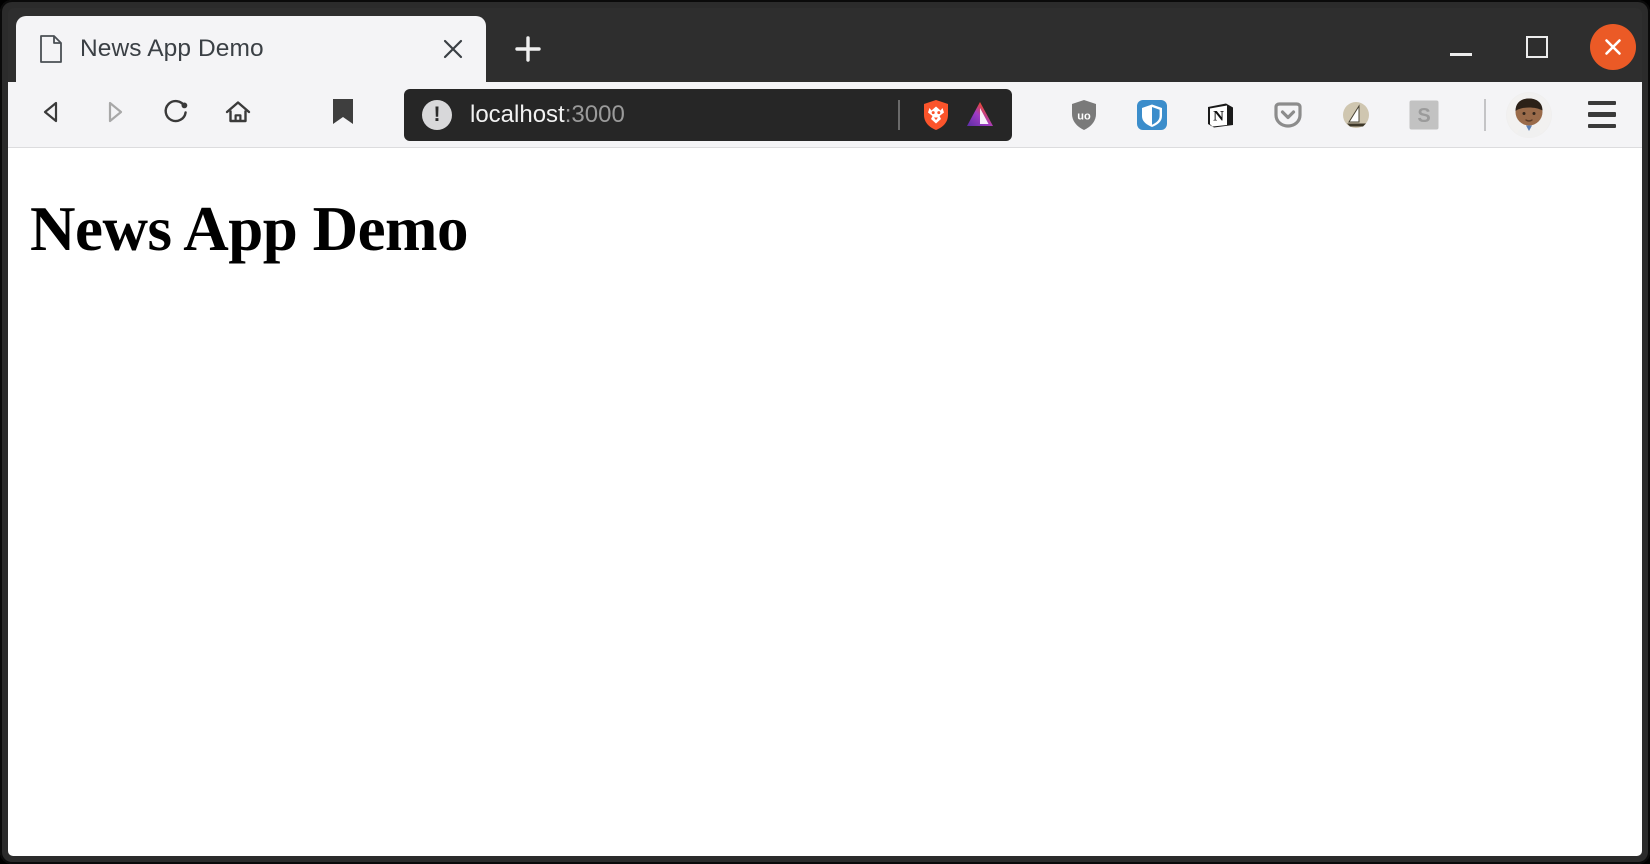  Describe the element at coordinates (825, 45) in the screenshot. I see `titlebar: News App Demo` at that location.